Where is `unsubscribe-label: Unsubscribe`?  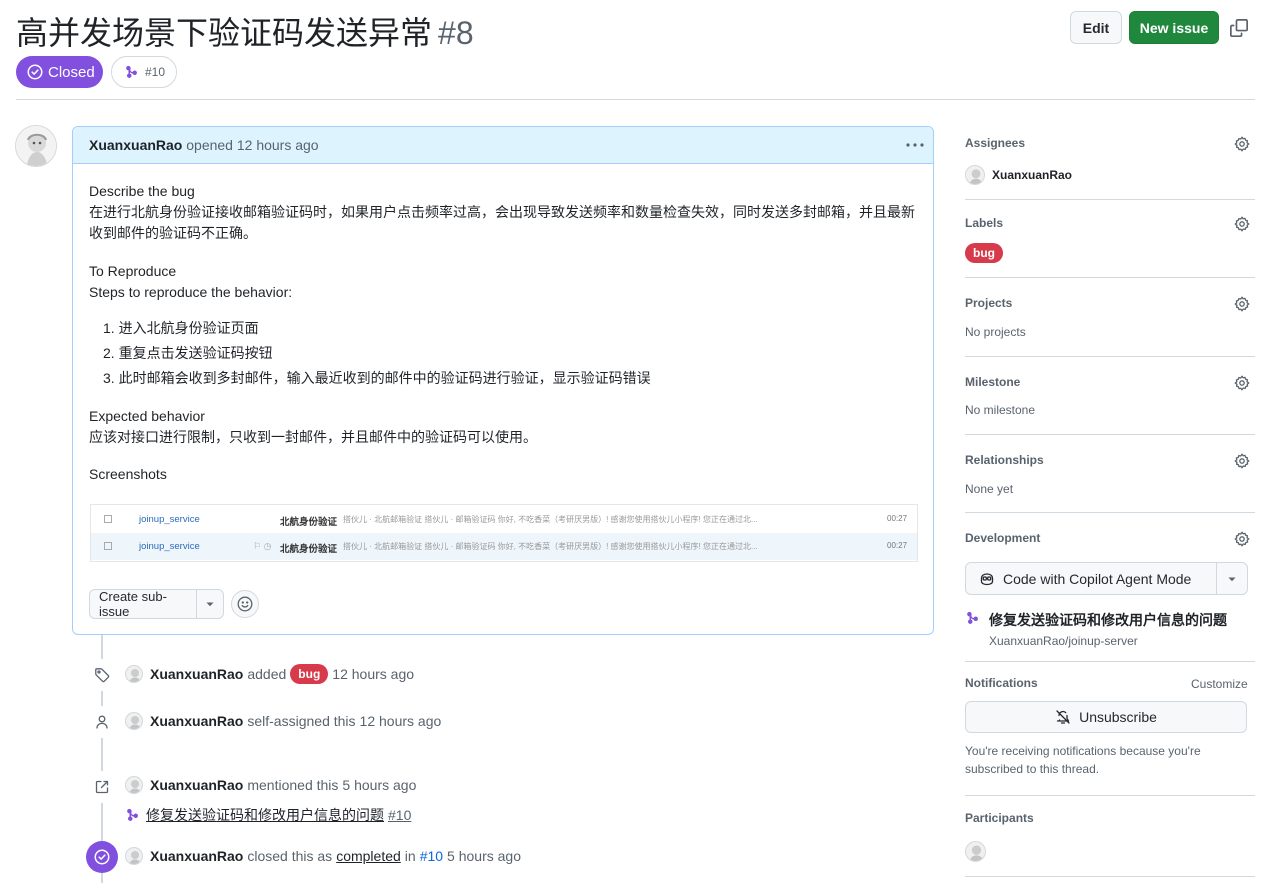 unsubscribe-label: Unsubscribe is located at coordinates (1118, 717).